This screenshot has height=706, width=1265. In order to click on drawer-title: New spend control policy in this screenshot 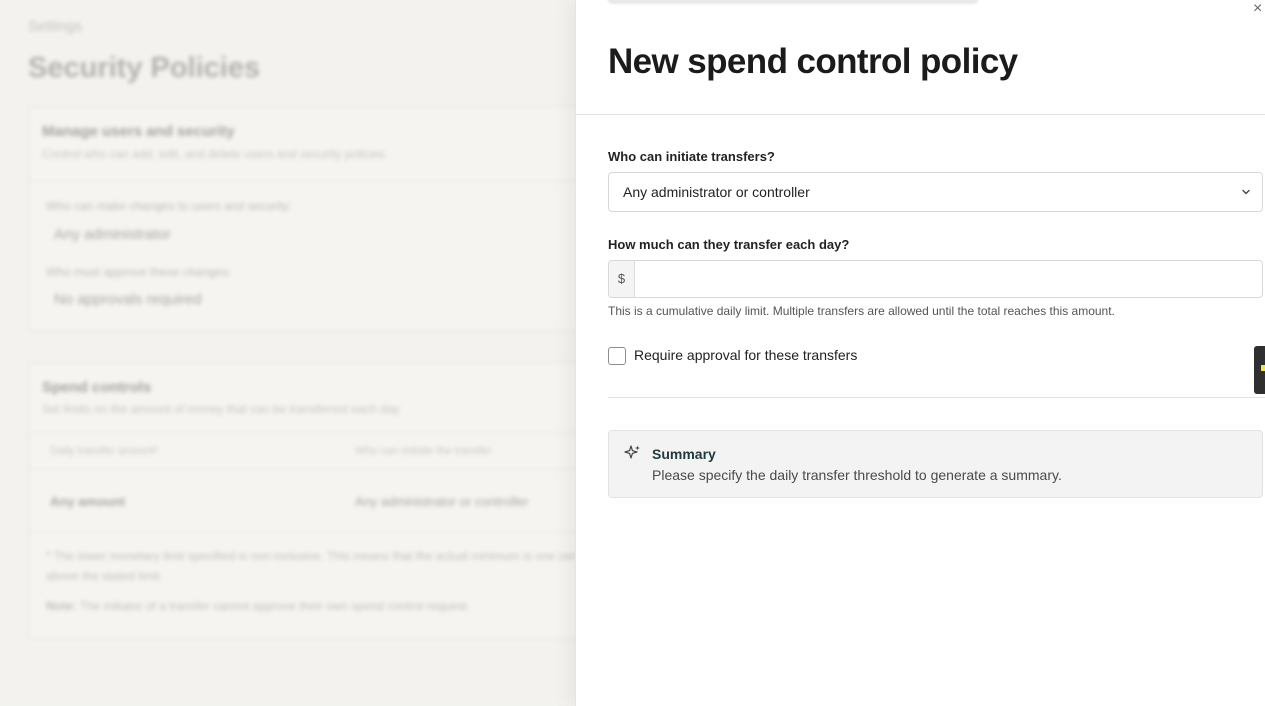, I will do `click(813, 61)`.